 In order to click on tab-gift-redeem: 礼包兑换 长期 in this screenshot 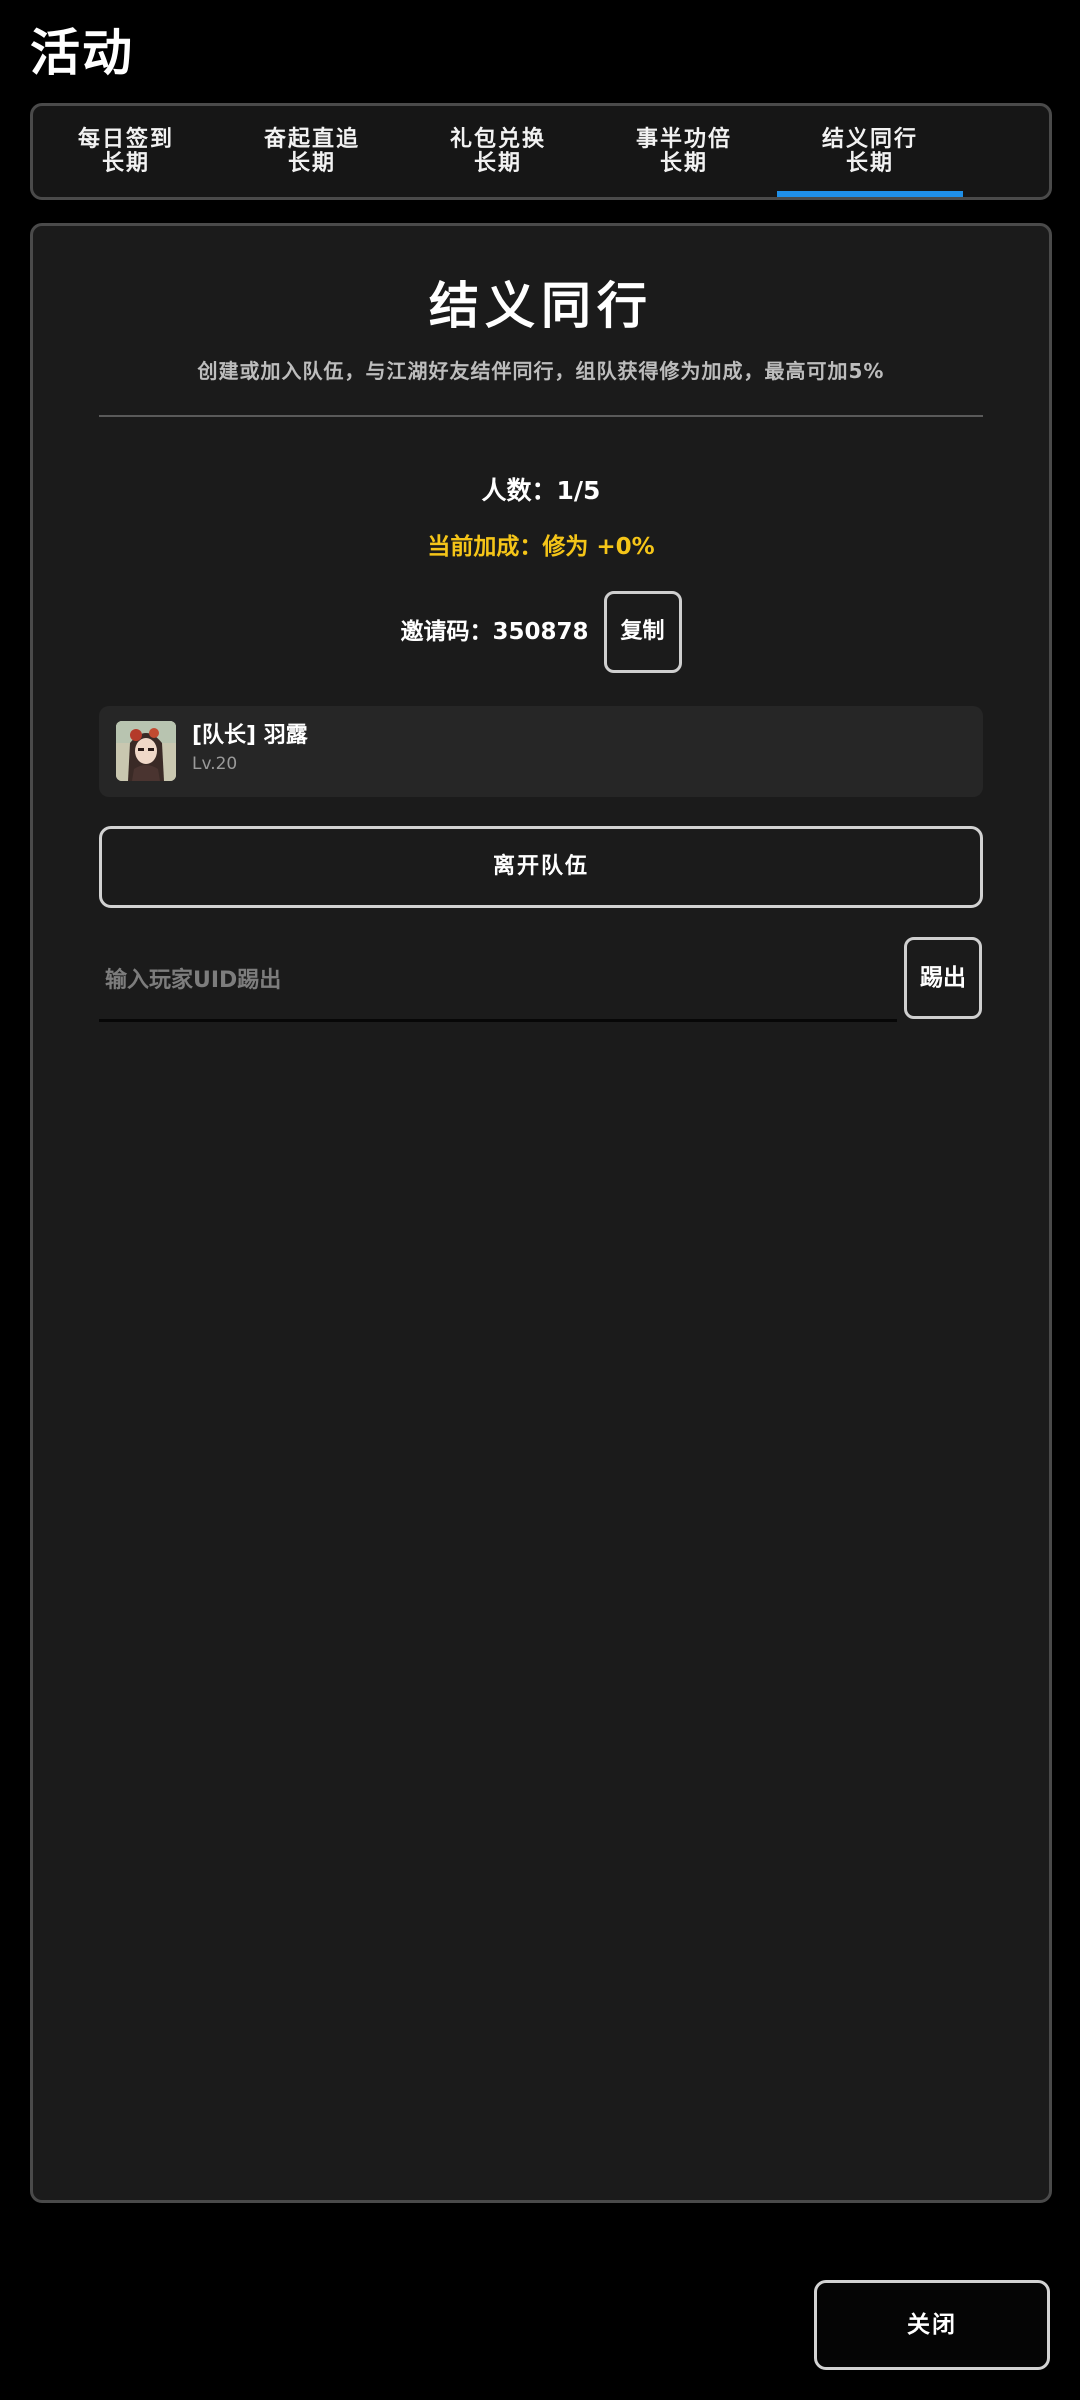, I will do `click(498, 151)`.